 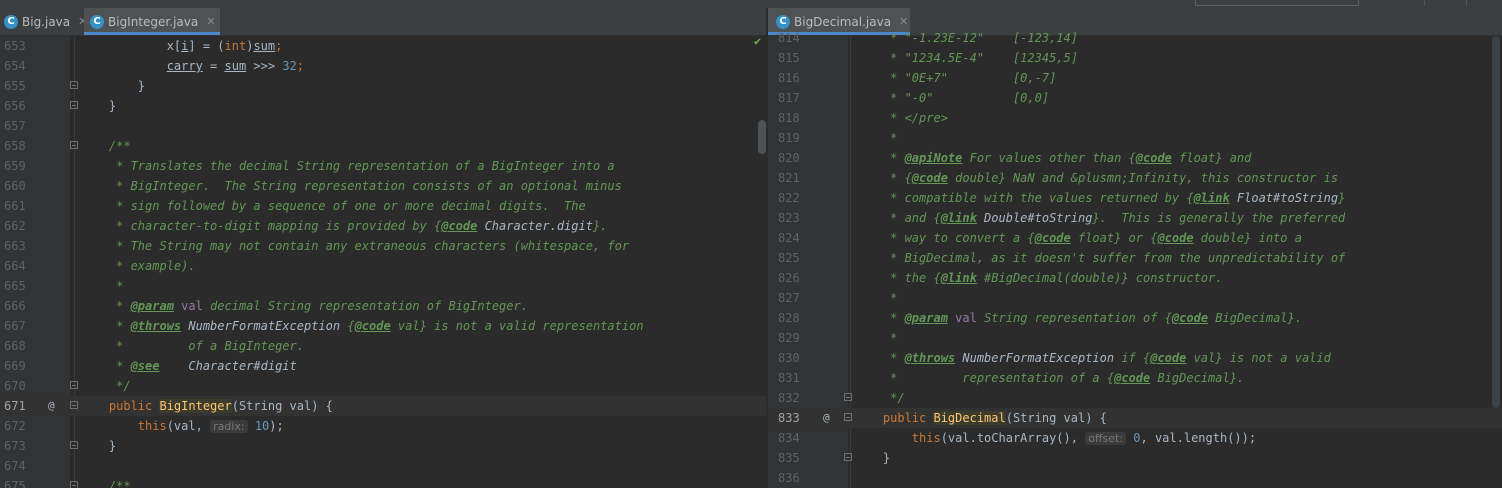 What do you see at coordinates (1135, 478) in the screenshot?
I see `code-line: 836` at bounding box center [1135, 478].